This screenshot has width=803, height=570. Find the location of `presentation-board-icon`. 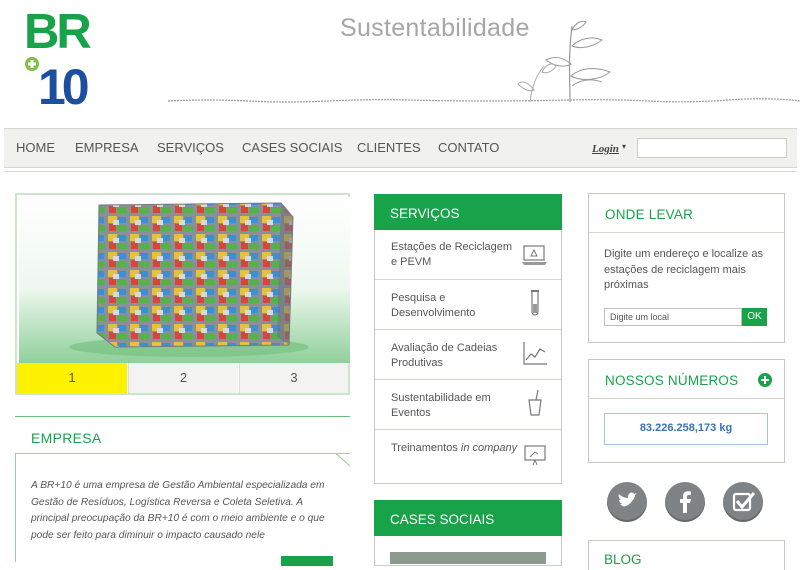

presentation-board-icon is located at coordinates (535, 455).